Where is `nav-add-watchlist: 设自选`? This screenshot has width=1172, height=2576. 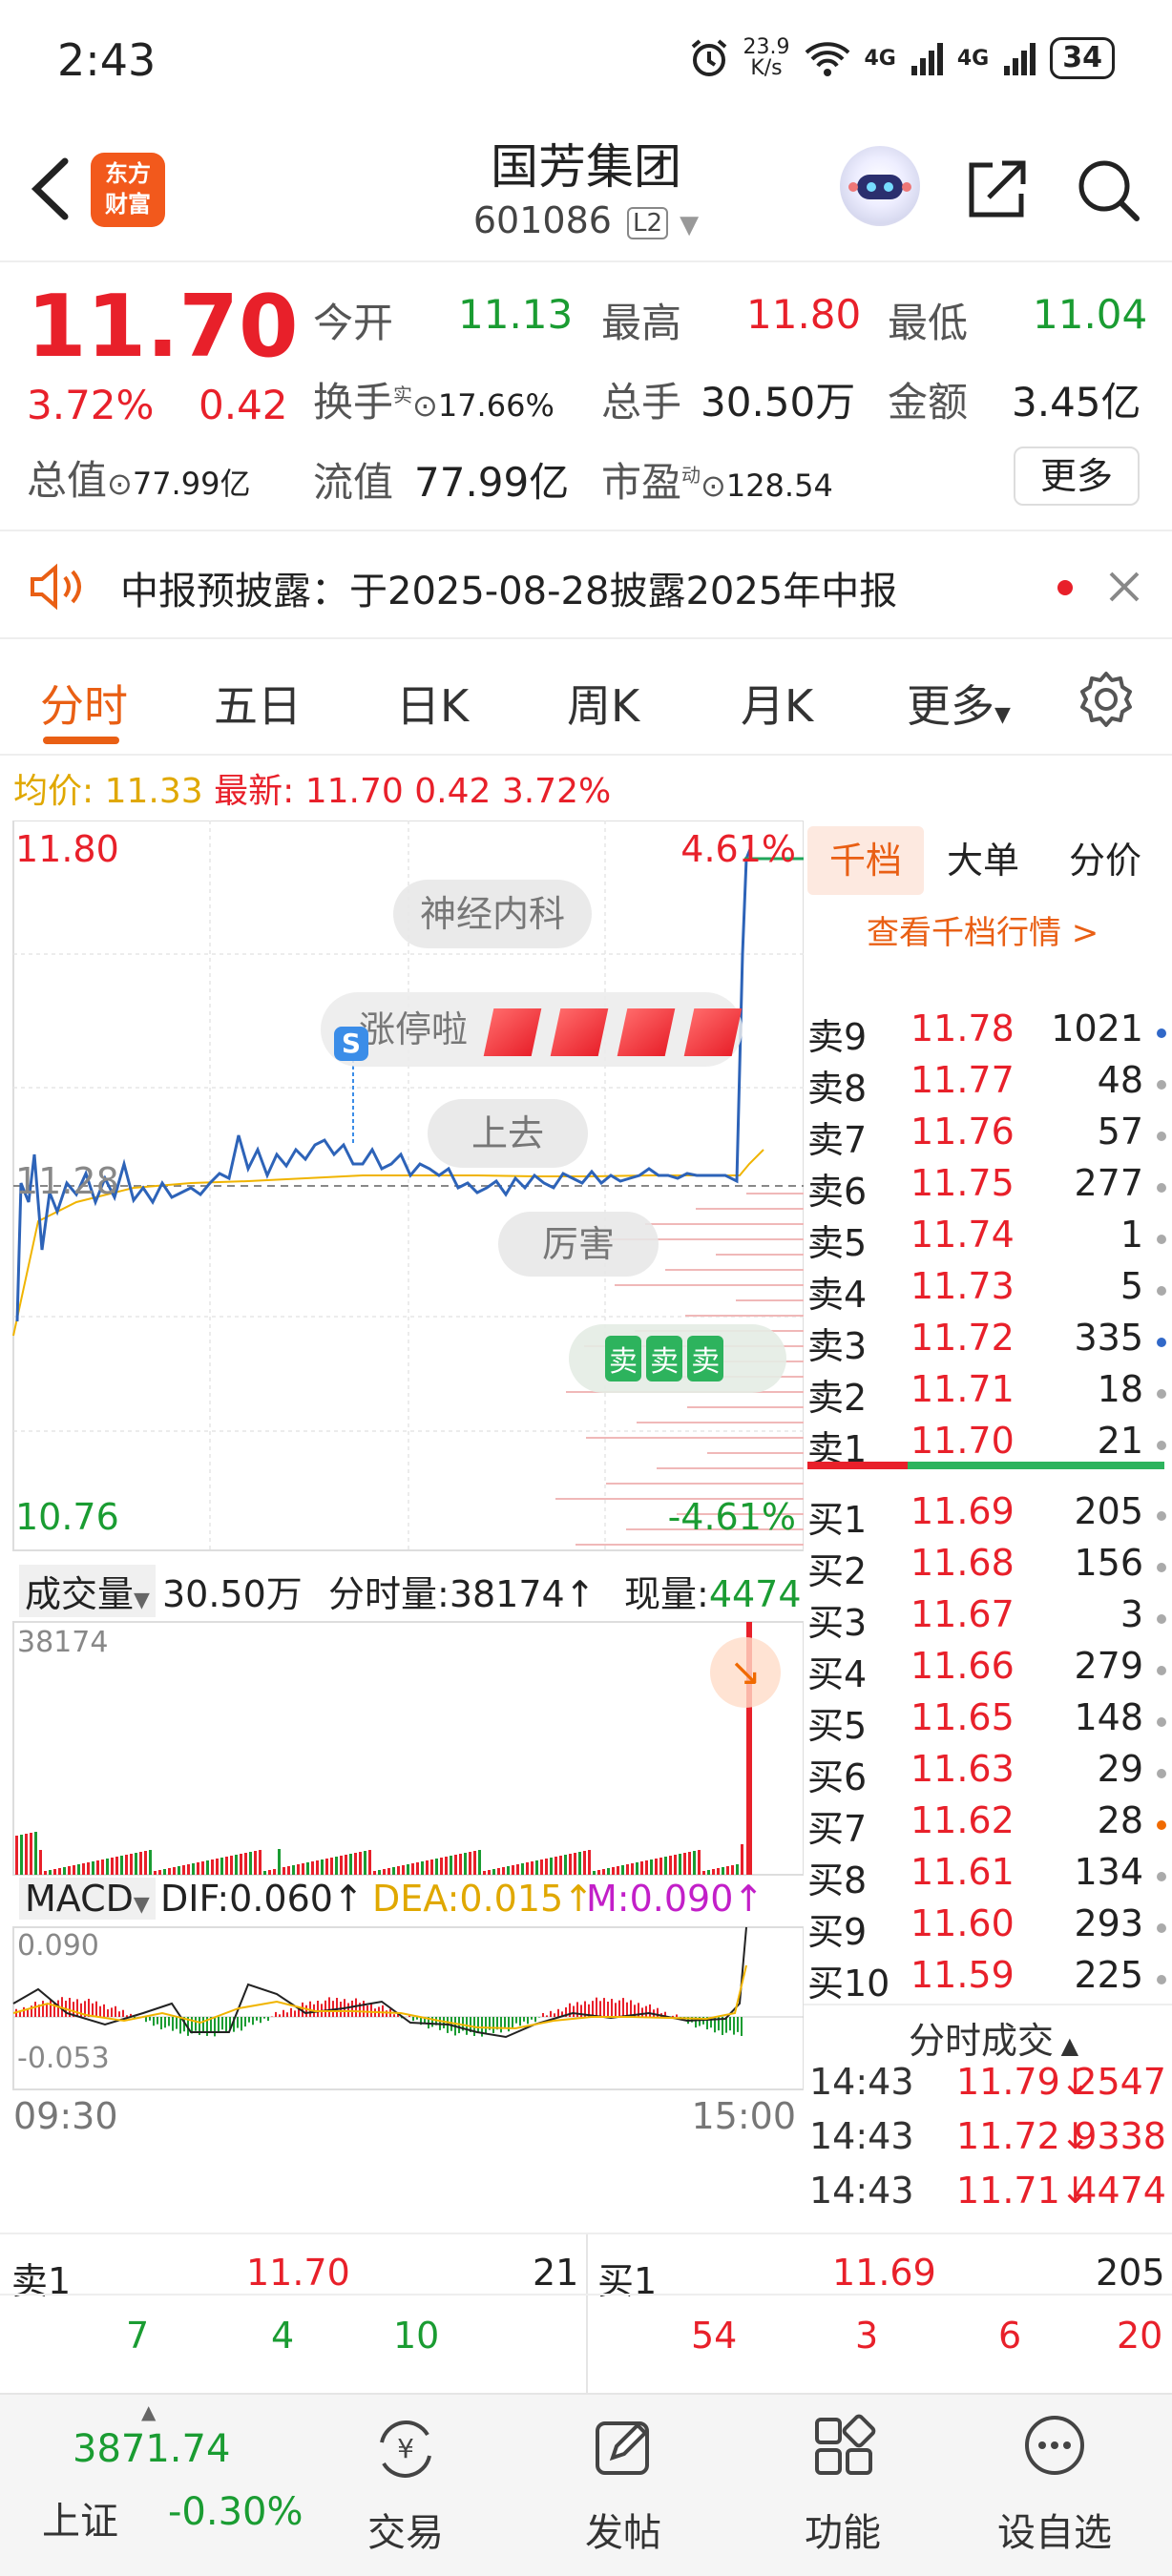 nav-add-watchlist: 设自选 is located at coordinates (1054, 2480).